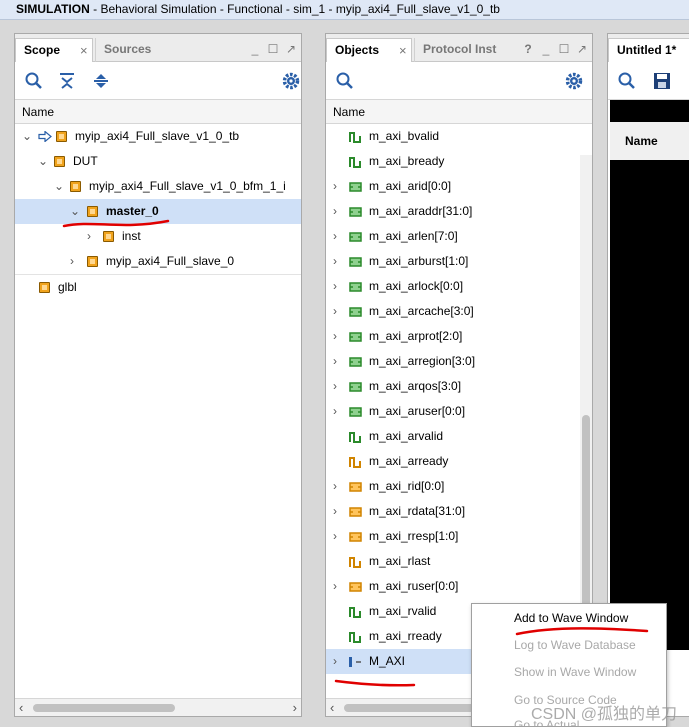  I want to click on tree-item-dut: ⌄ DUT, so click(158, 161).